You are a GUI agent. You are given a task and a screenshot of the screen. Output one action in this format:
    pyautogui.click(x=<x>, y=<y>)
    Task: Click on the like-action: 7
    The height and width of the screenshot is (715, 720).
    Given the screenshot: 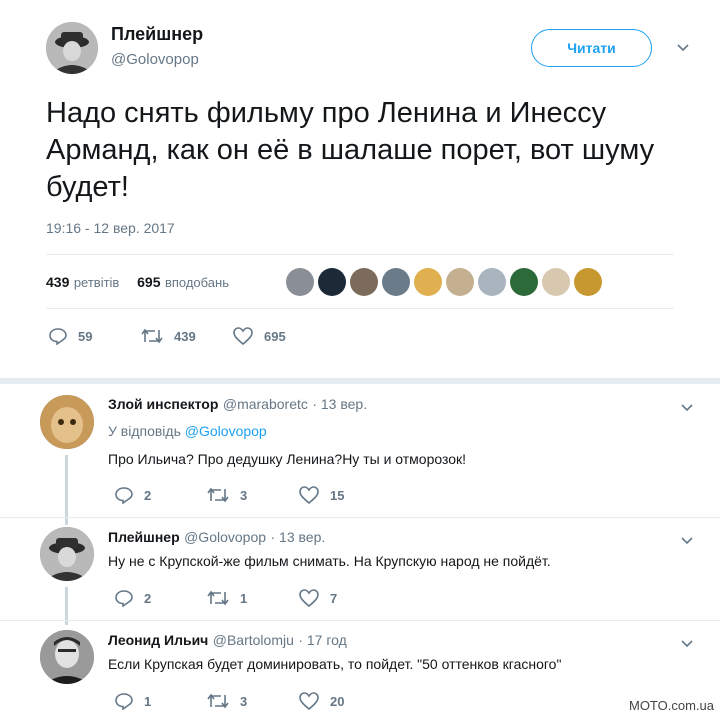 What is the action you would take?
    pyautogui.click(x=317, y=598)
    